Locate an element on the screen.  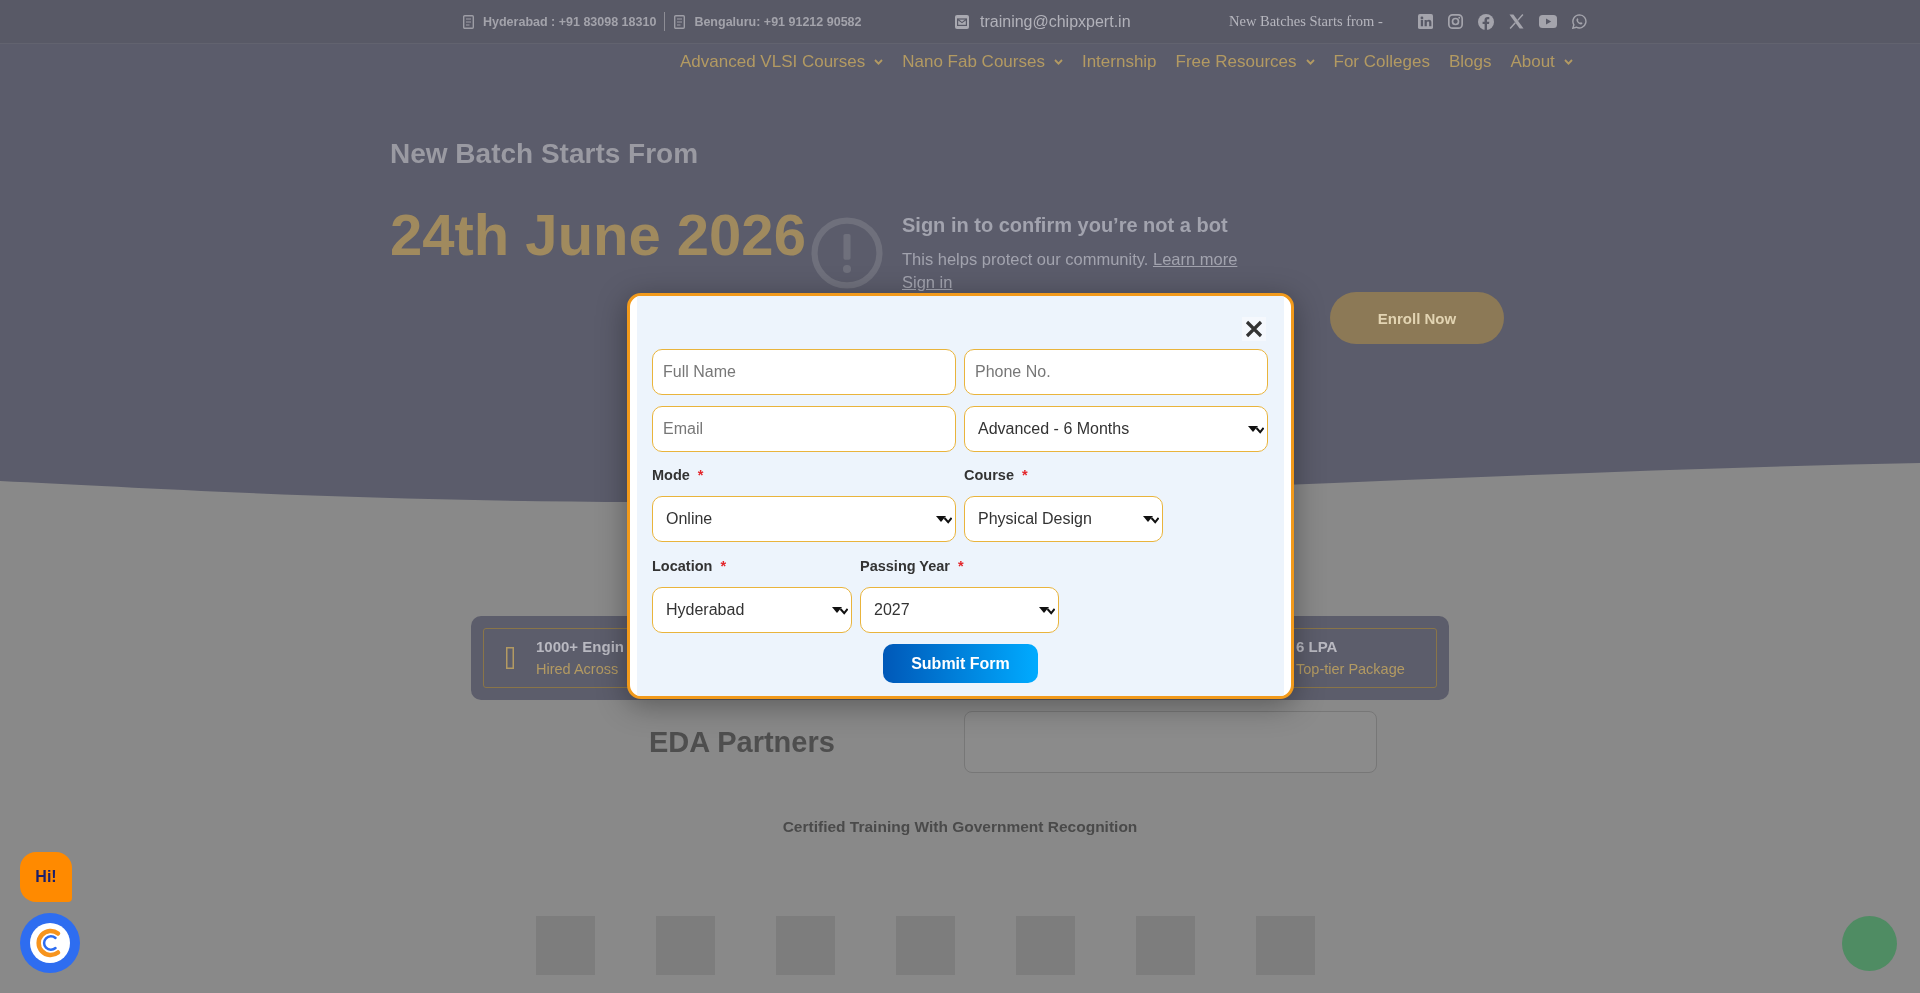
stat-title: 6 LPA is located at coordinates (1317, 647).